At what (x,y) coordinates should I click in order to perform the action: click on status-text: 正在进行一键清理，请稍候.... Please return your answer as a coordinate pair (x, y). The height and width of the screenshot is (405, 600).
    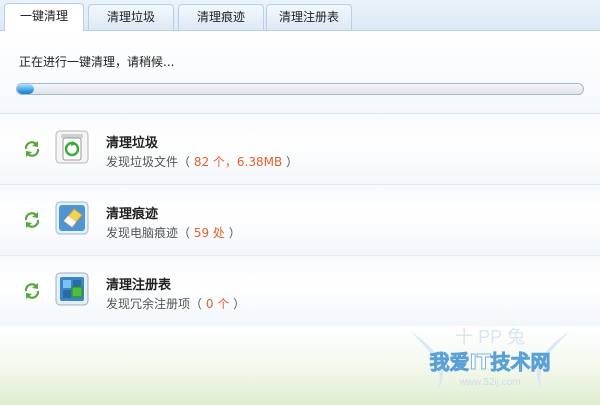
    Looking at the image, I should click on (97, 62).